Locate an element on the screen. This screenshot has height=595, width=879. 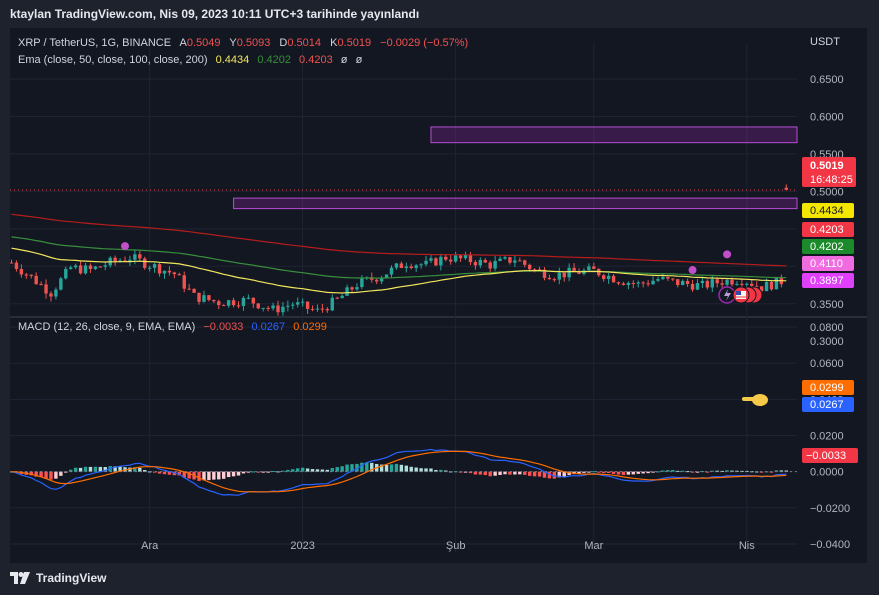
ema100-badge: 0.4202 is located at coordinates (828, 246).